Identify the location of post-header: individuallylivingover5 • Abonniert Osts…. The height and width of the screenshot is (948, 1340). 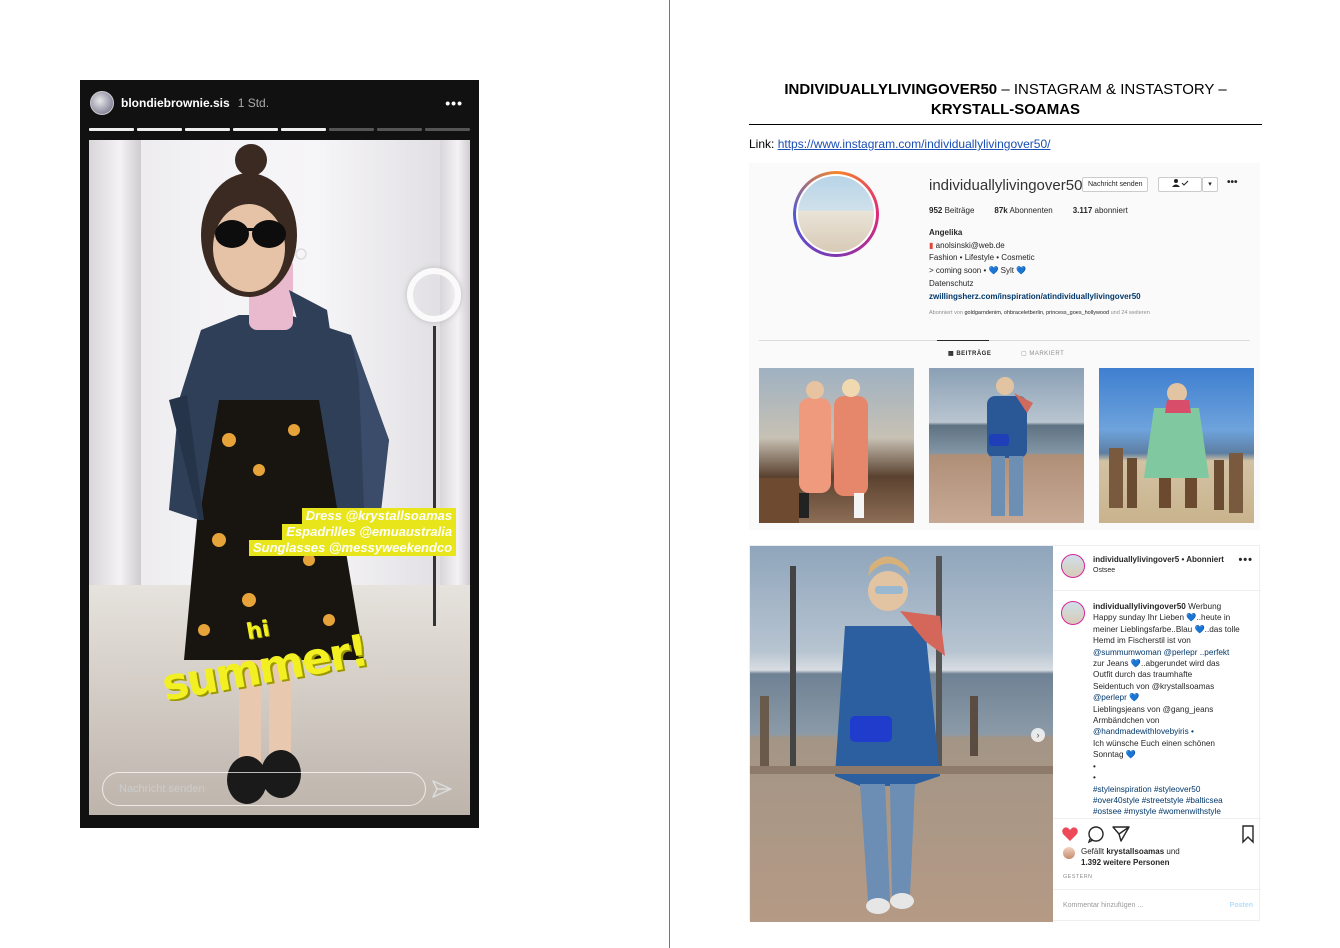
(1157, 569).